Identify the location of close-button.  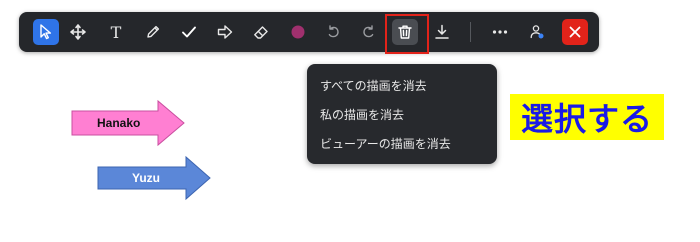
(575, 32).